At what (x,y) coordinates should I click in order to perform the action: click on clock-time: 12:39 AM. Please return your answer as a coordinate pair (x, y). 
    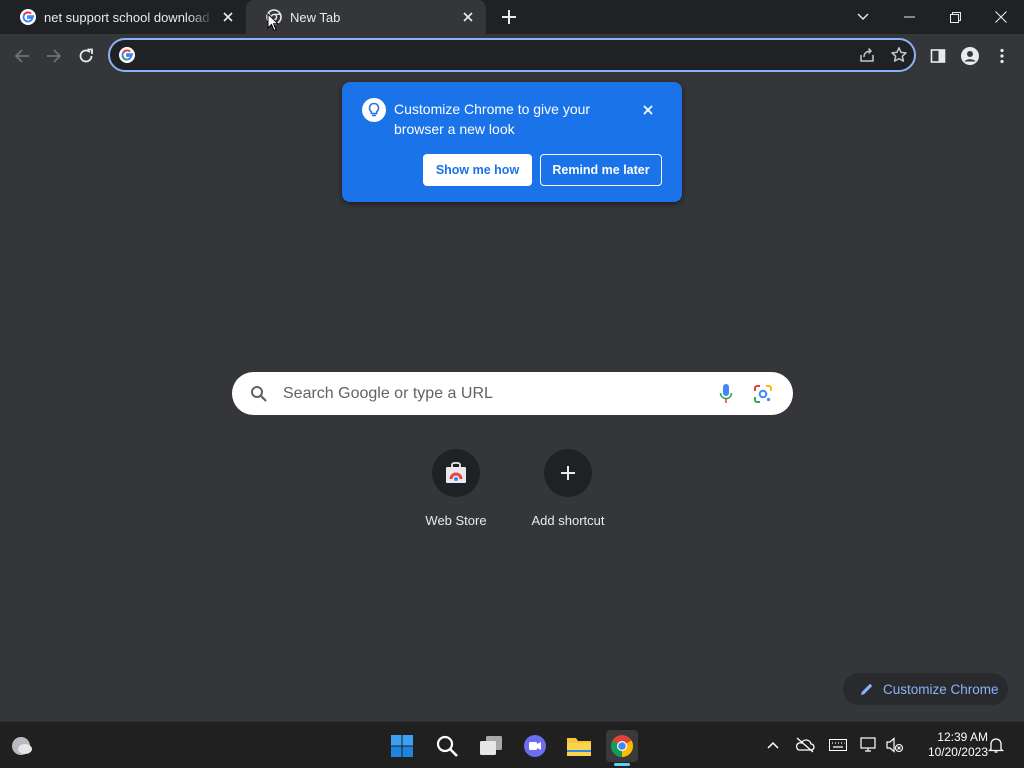
    Looking at the image, I should click on (962, 737).